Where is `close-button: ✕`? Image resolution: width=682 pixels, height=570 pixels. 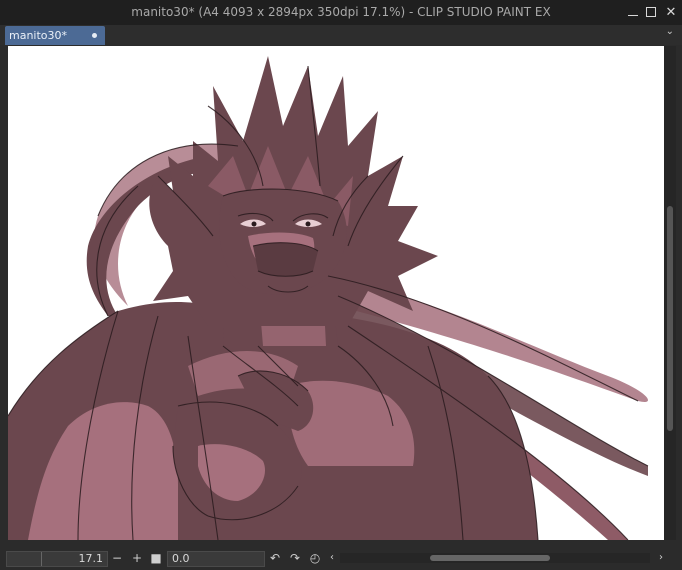 close-button: ✕ is located at coordinates (671, 12).